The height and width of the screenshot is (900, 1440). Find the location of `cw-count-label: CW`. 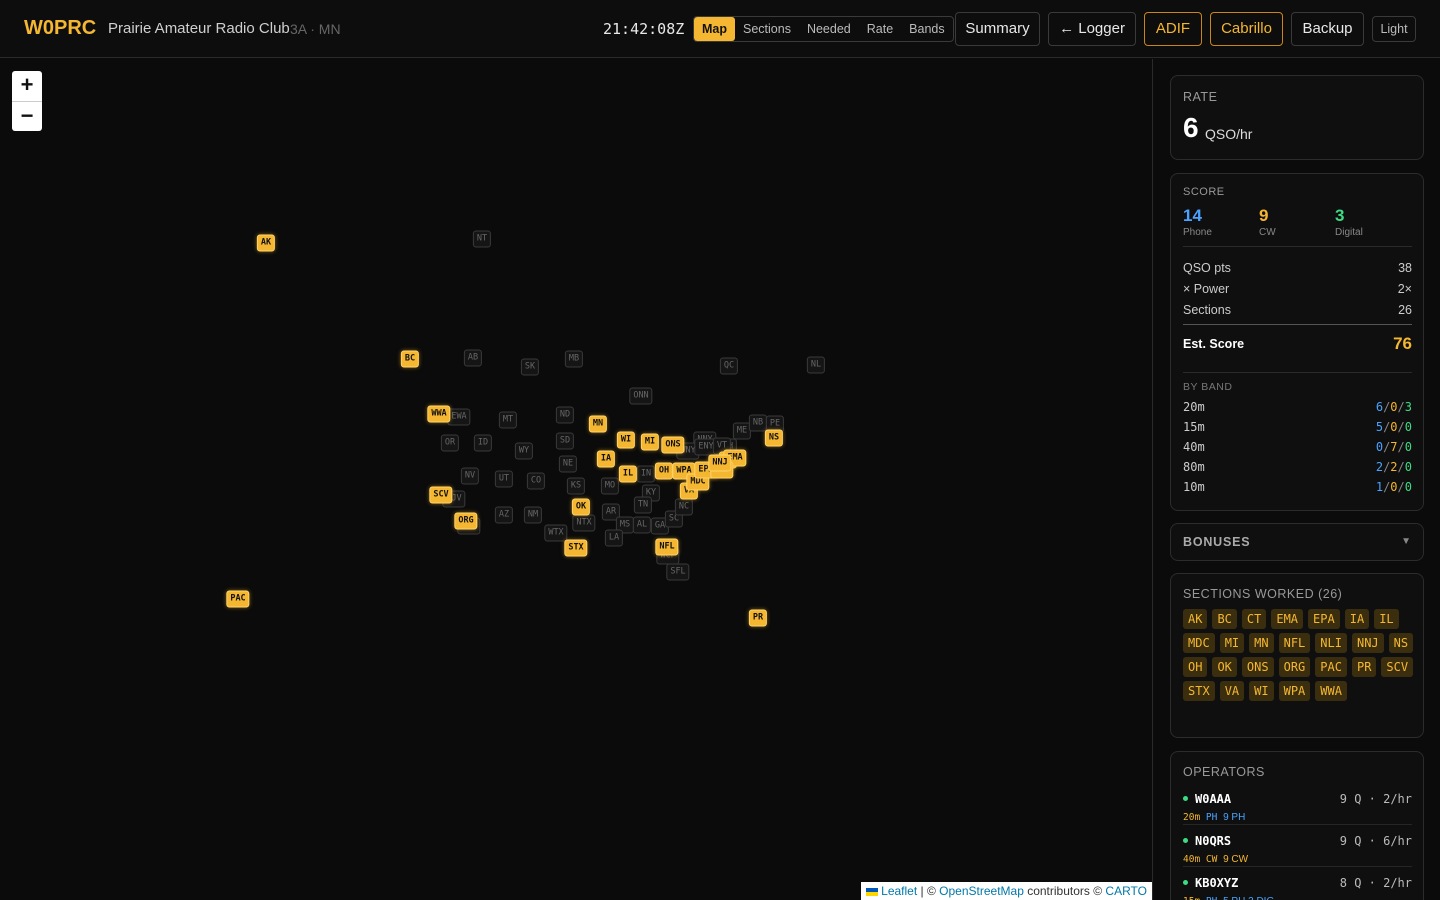

cw-count-label: CW is located at coordinates (1267, 232).